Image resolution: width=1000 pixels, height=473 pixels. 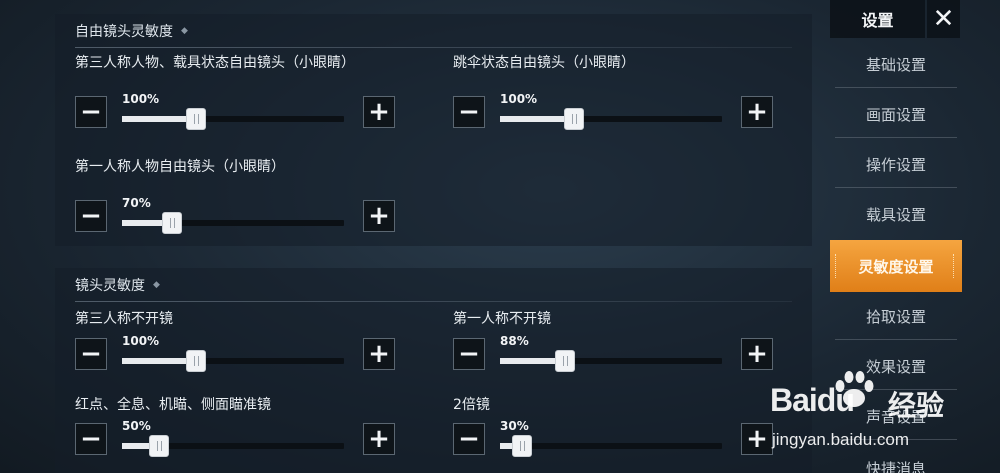 I want to click on nav-item-controls: 操作设置, so click(x=896, y=164).